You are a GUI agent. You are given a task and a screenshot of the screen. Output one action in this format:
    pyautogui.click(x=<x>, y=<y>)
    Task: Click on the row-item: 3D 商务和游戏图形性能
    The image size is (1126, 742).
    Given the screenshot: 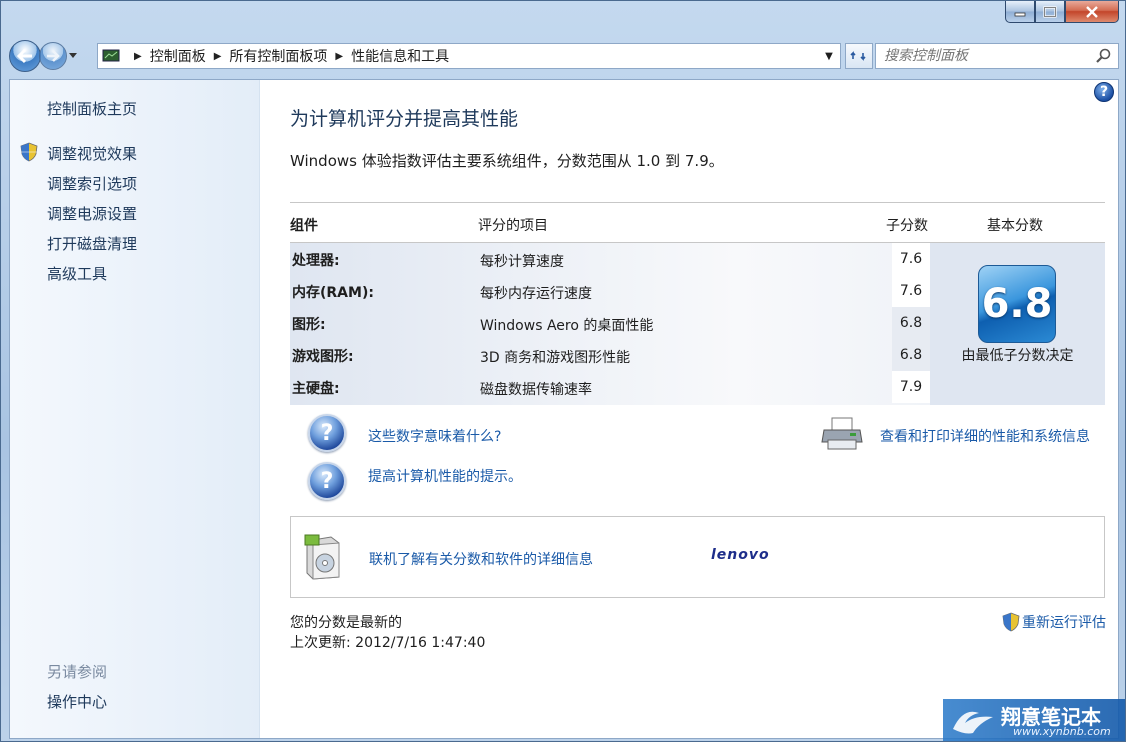 What is the action you would take?
    pyautogui.click(x=555, y=358)
    